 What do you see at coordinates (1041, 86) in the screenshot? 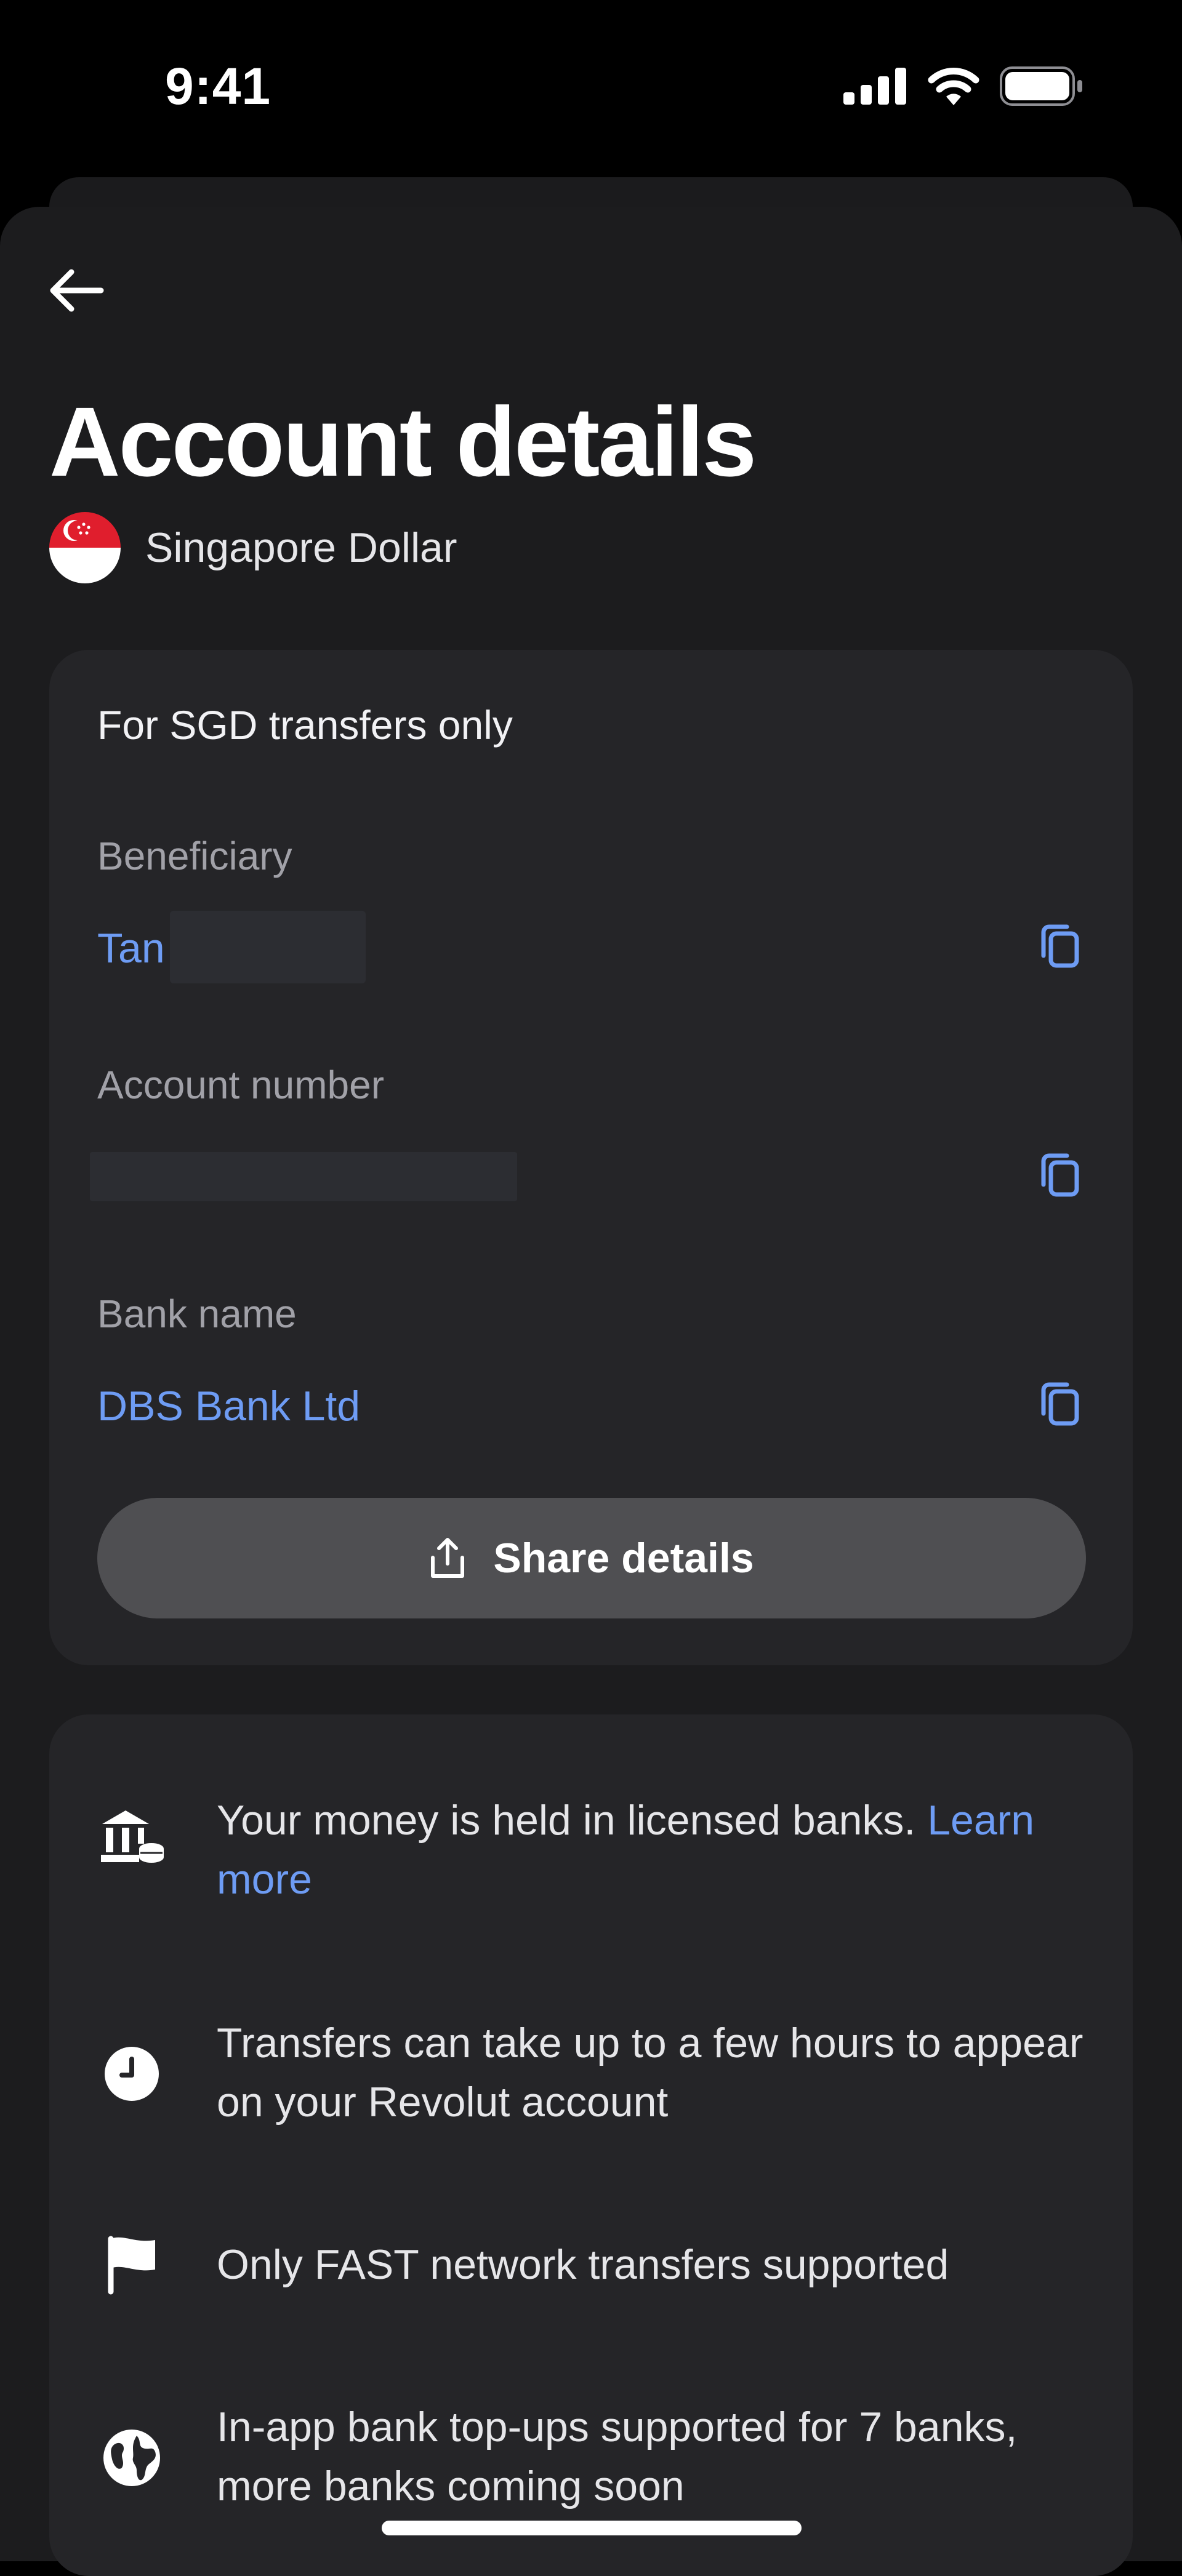
I see `battery-icon` at bounding box center [1041, 86].